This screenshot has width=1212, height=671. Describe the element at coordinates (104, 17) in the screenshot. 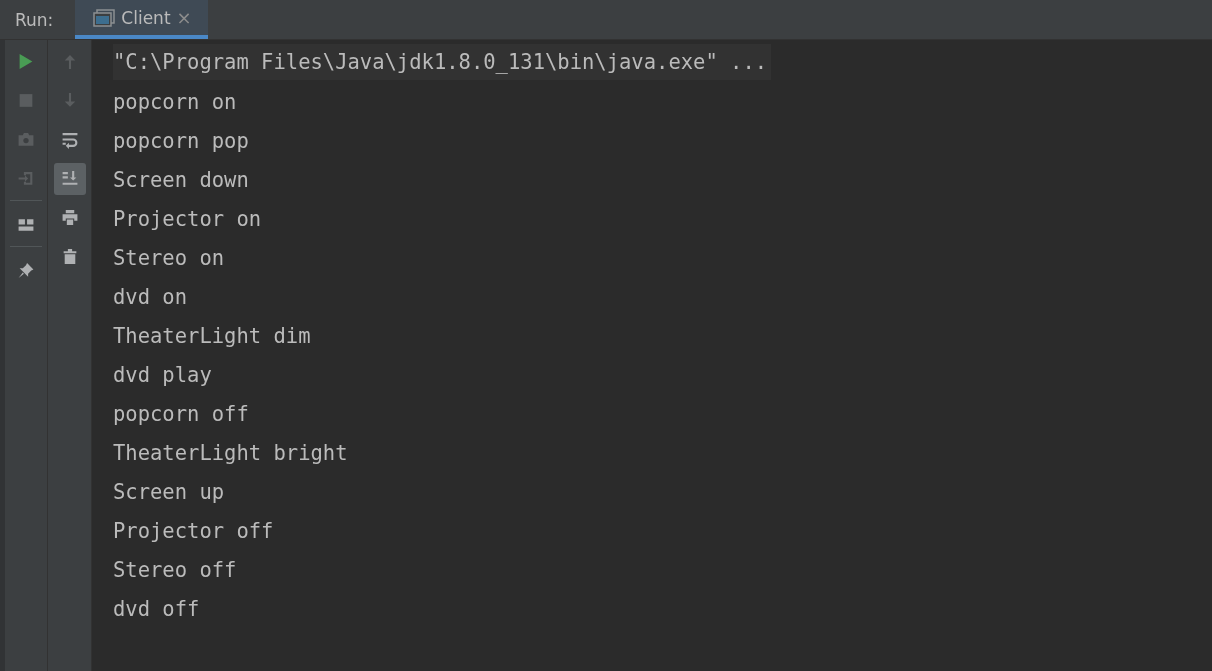

I see `window-icon` at that location.